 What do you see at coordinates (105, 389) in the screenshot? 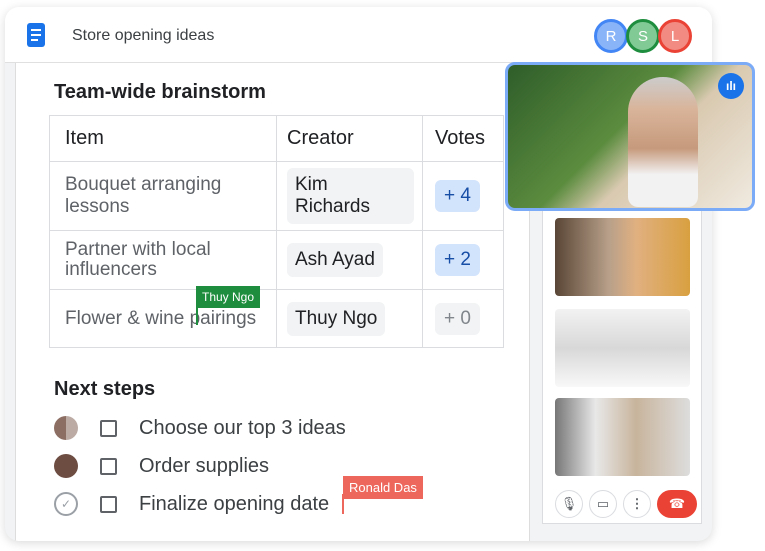
I see `next-steps-title: Next steps` at bounding box center [105, 389].